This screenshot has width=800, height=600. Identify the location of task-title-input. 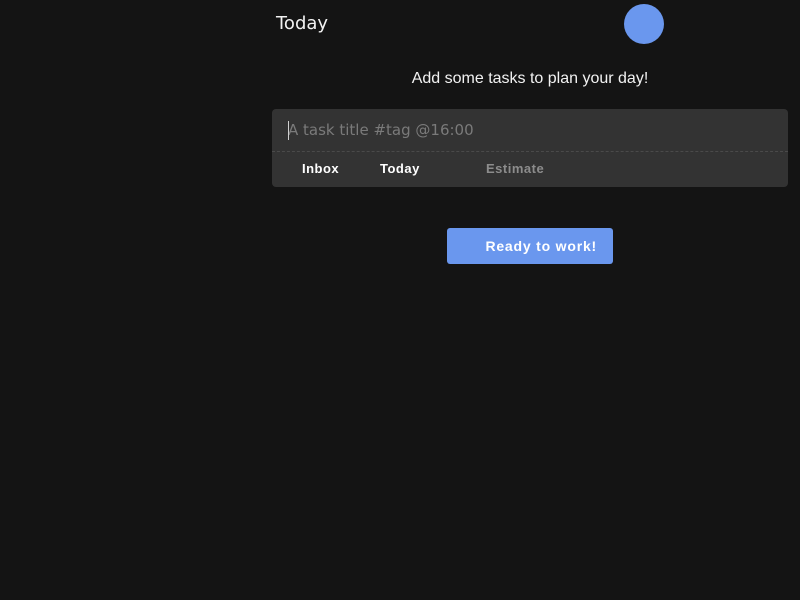
(530, 130).